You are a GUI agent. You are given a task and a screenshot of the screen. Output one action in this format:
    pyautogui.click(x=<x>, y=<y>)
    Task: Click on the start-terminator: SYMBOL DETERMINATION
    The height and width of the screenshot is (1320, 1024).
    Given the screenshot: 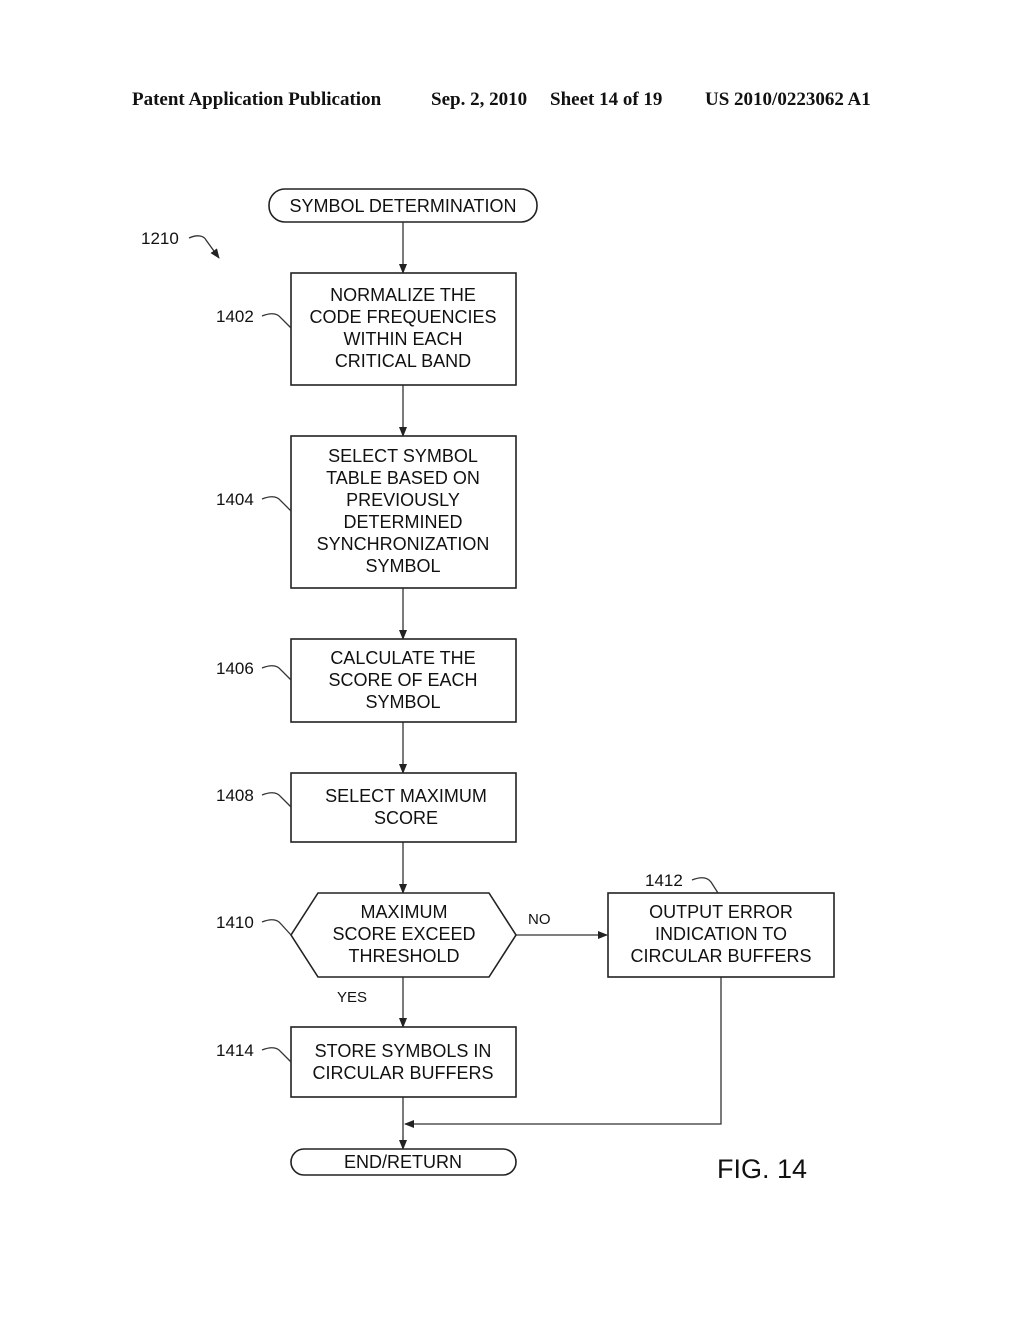 What is the action you would take?
    pyautogui.click(x=403, y=205)
    